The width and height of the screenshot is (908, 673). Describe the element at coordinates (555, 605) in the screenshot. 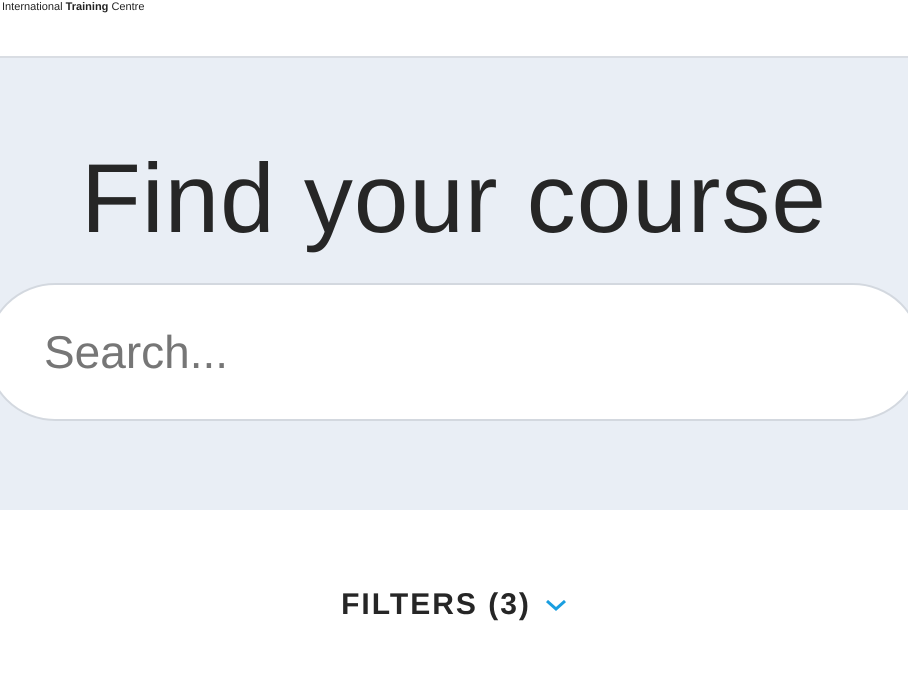

I see `chevron-icon` at that location.